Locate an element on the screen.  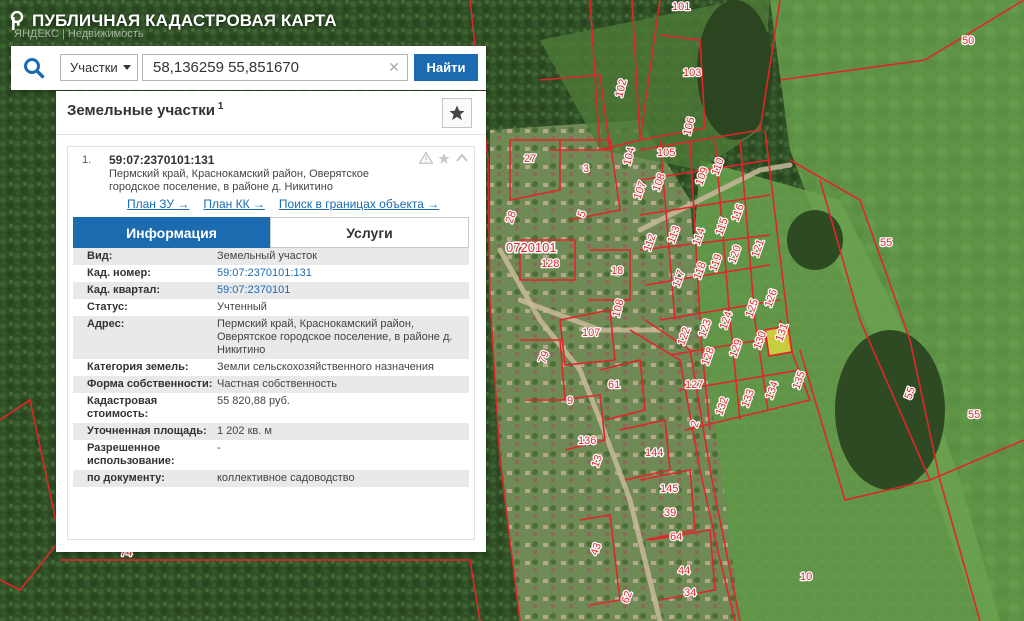
result-cadastral-number: 59:07:2370101:131 is located at coordinates (161, 160).